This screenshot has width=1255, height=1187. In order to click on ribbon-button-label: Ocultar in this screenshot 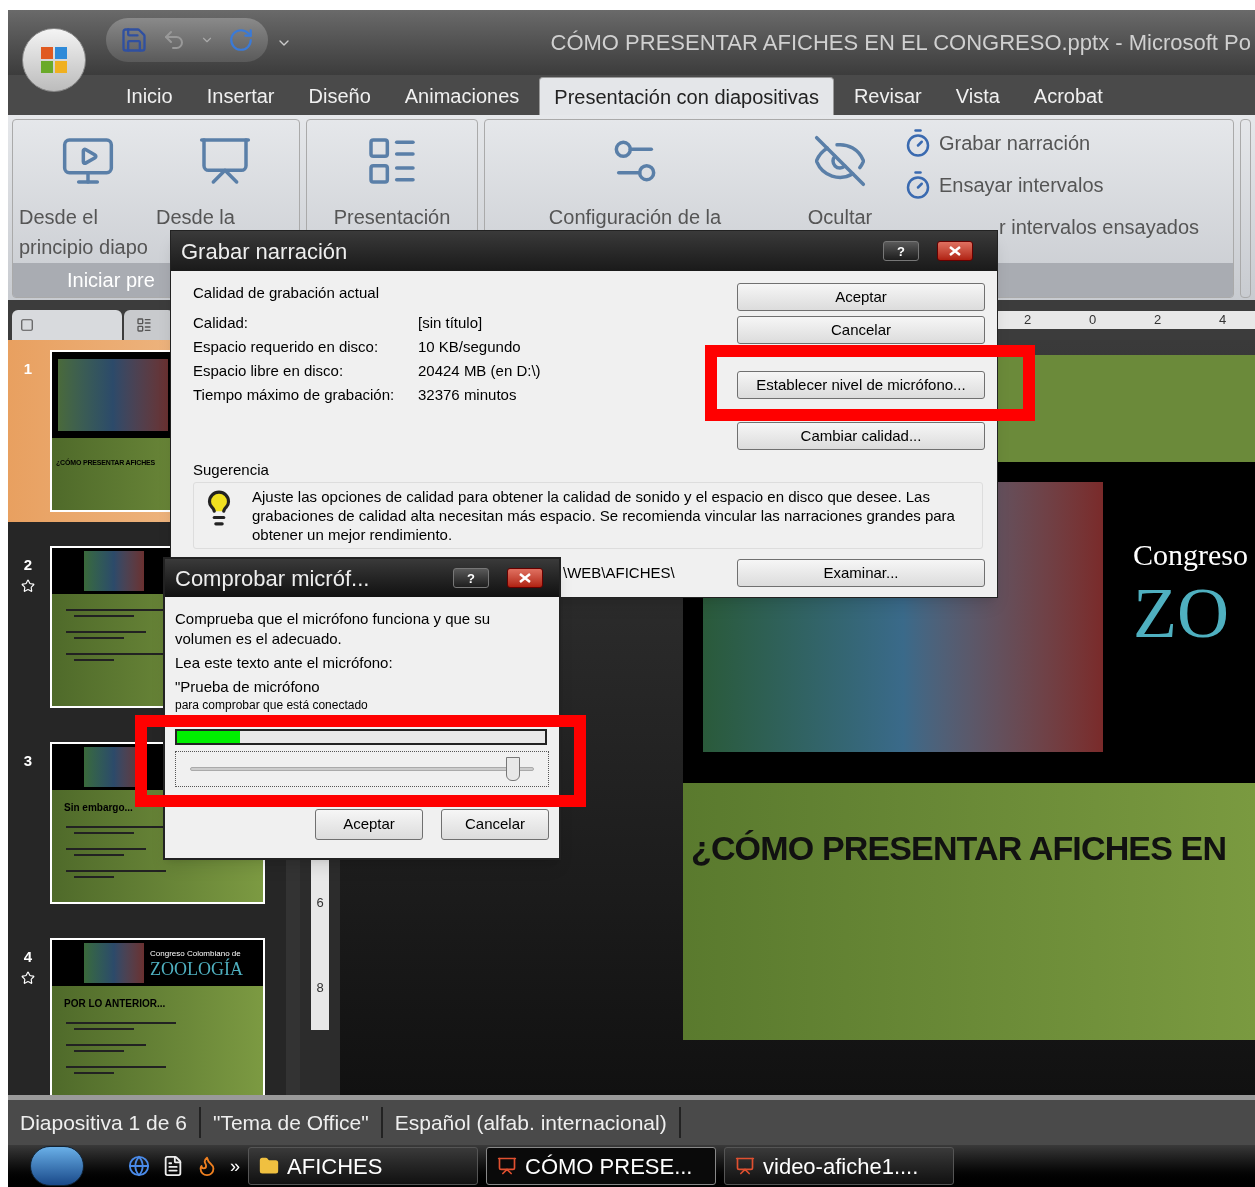, I will do `click(840, 217)`.